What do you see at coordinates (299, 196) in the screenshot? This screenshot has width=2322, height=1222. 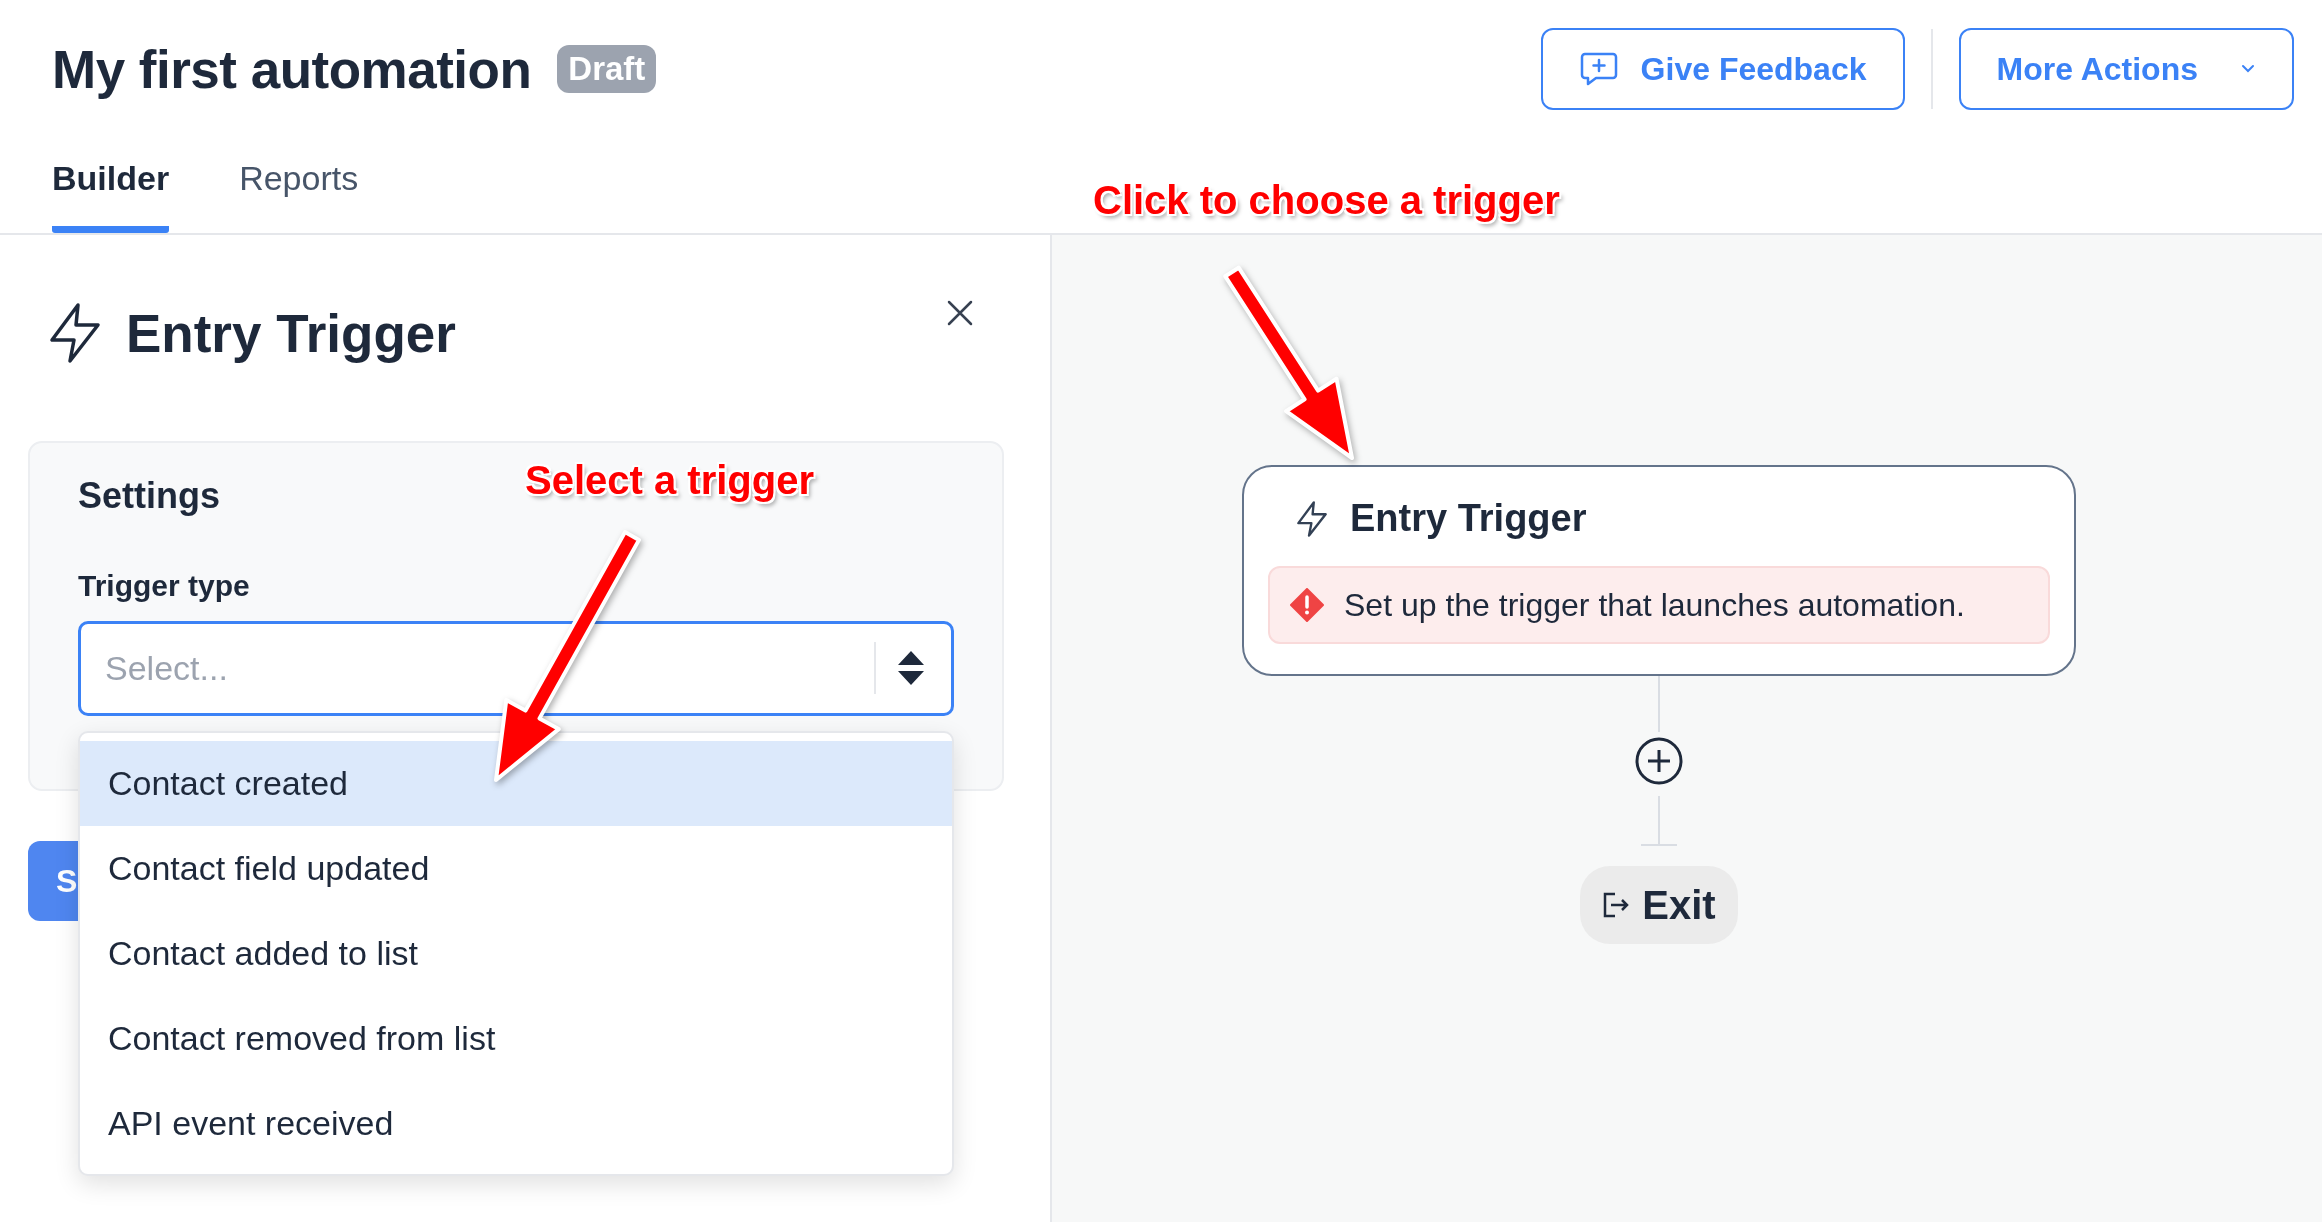 I see `tab: Reports` at bounding box center [299, 196].